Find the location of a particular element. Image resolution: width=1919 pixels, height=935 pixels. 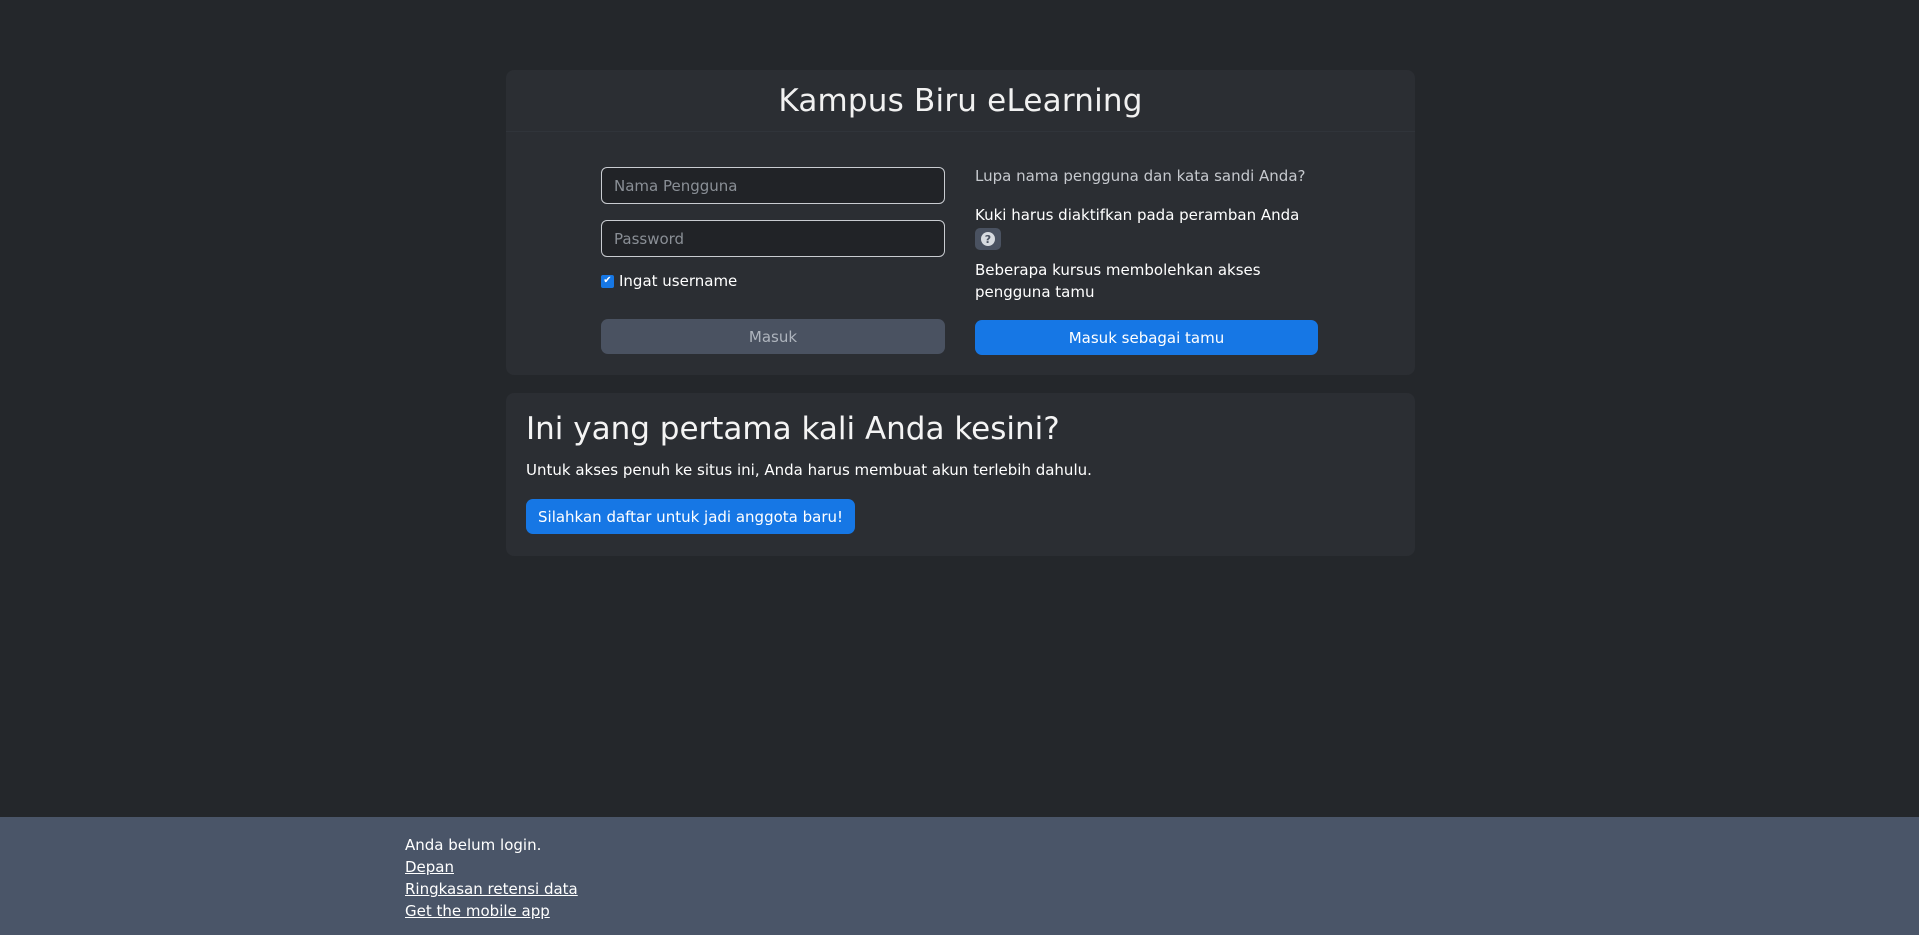

login-header: Kampus Biru eLearning is located at coordinates (960, 101).